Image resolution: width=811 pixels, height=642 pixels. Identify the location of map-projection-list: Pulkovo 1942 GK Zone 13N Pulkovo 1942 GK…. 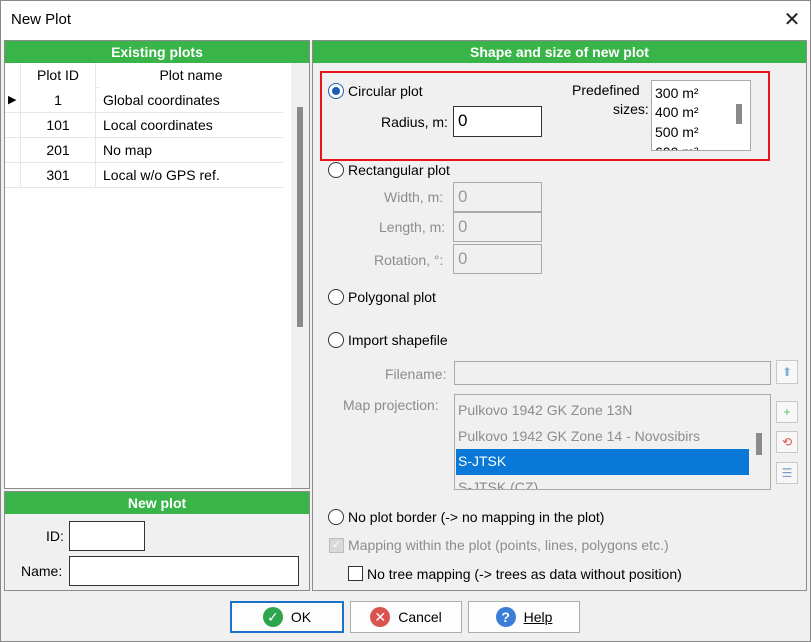
(612, 442).